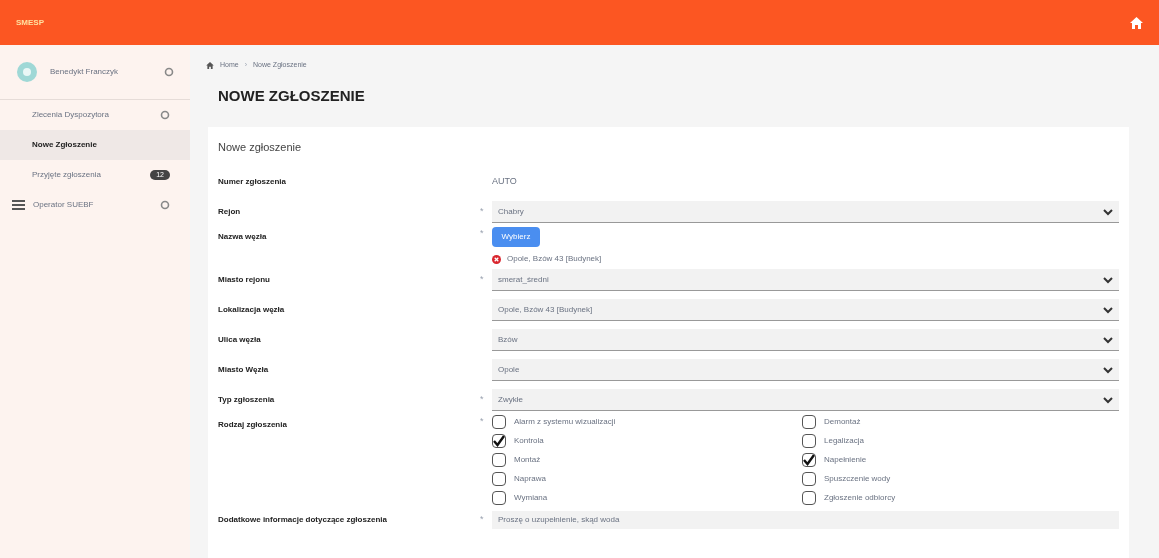 This screenshot has width=1159, height=558. What do you see at coordinates (229, 212) in the screenshot?
I see `field-label: Rejon` at bounding box center [229, 212].